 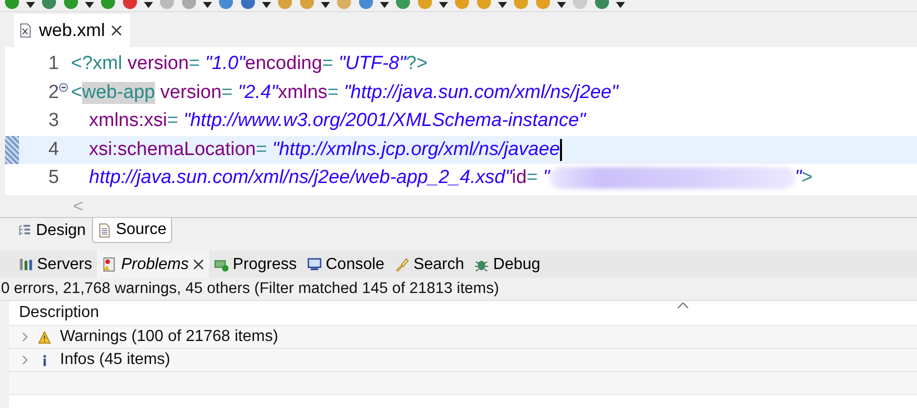 What do you see at coordinates (82, 64) in the screenshot?
I see `code-token: <?` at bounding box center [82, 64].